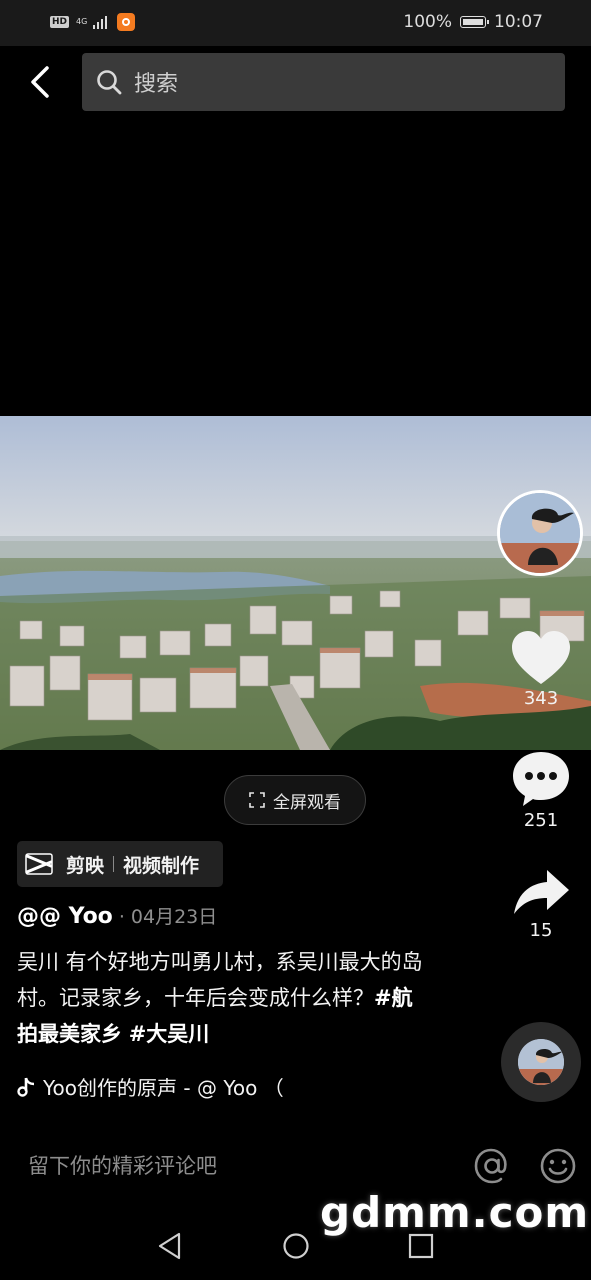 The image size is (591, 1280). What do you see at coordinates (60, 22) in the screenshot?
I see `hd-badge: HD` at bounding box center [60, 22].